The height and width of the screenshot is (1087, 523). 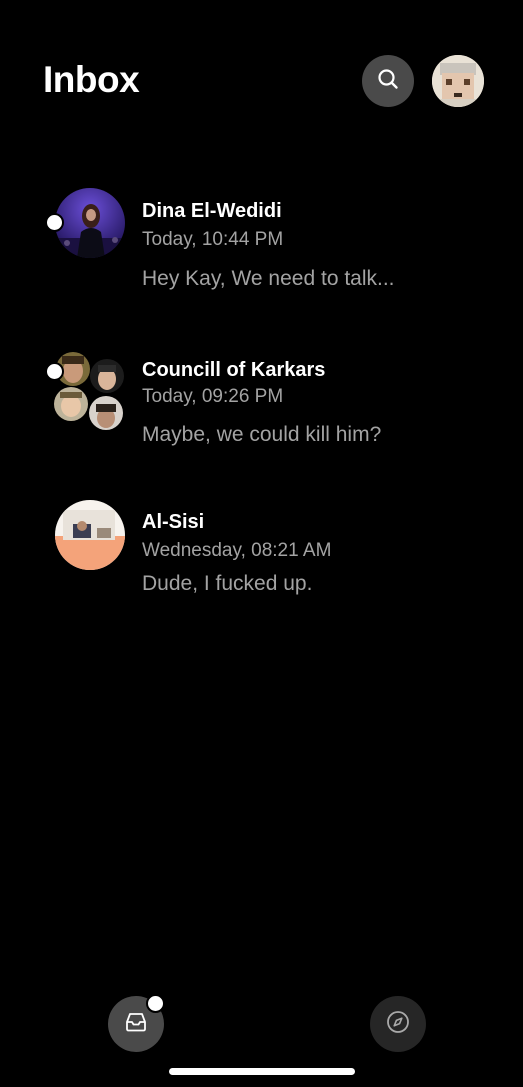 What do you see at coordinates (155, 1003) in the screenshot?
I see `inbox-notification-dot` at bounding box center [155, 1003].